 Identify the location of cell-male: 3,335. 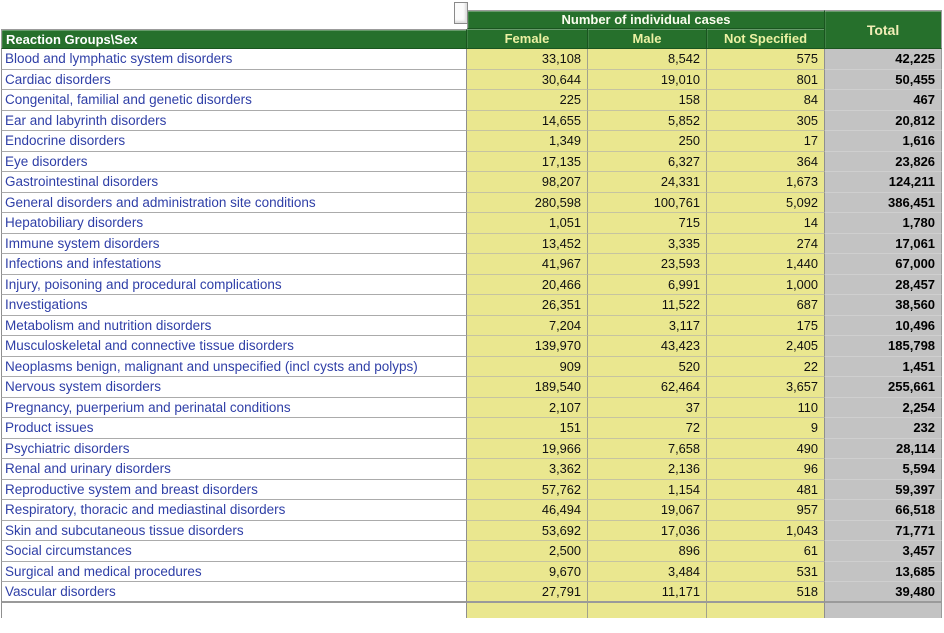
(647, 243).